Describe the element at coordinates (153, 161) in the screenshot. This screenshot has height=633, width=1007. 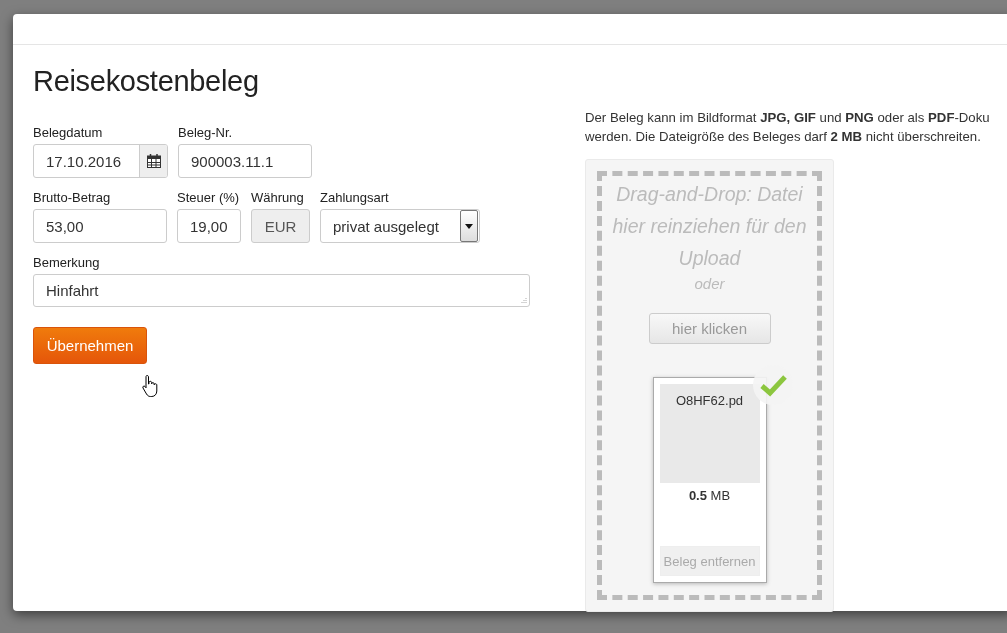
I see `calendar-icon` at that location.